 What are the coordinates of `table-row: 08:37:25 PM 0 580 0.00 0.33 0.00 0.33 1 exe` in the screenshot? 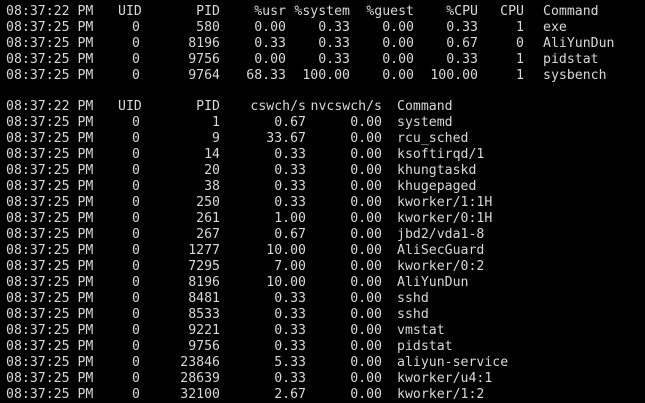 It's located at (322, 28).